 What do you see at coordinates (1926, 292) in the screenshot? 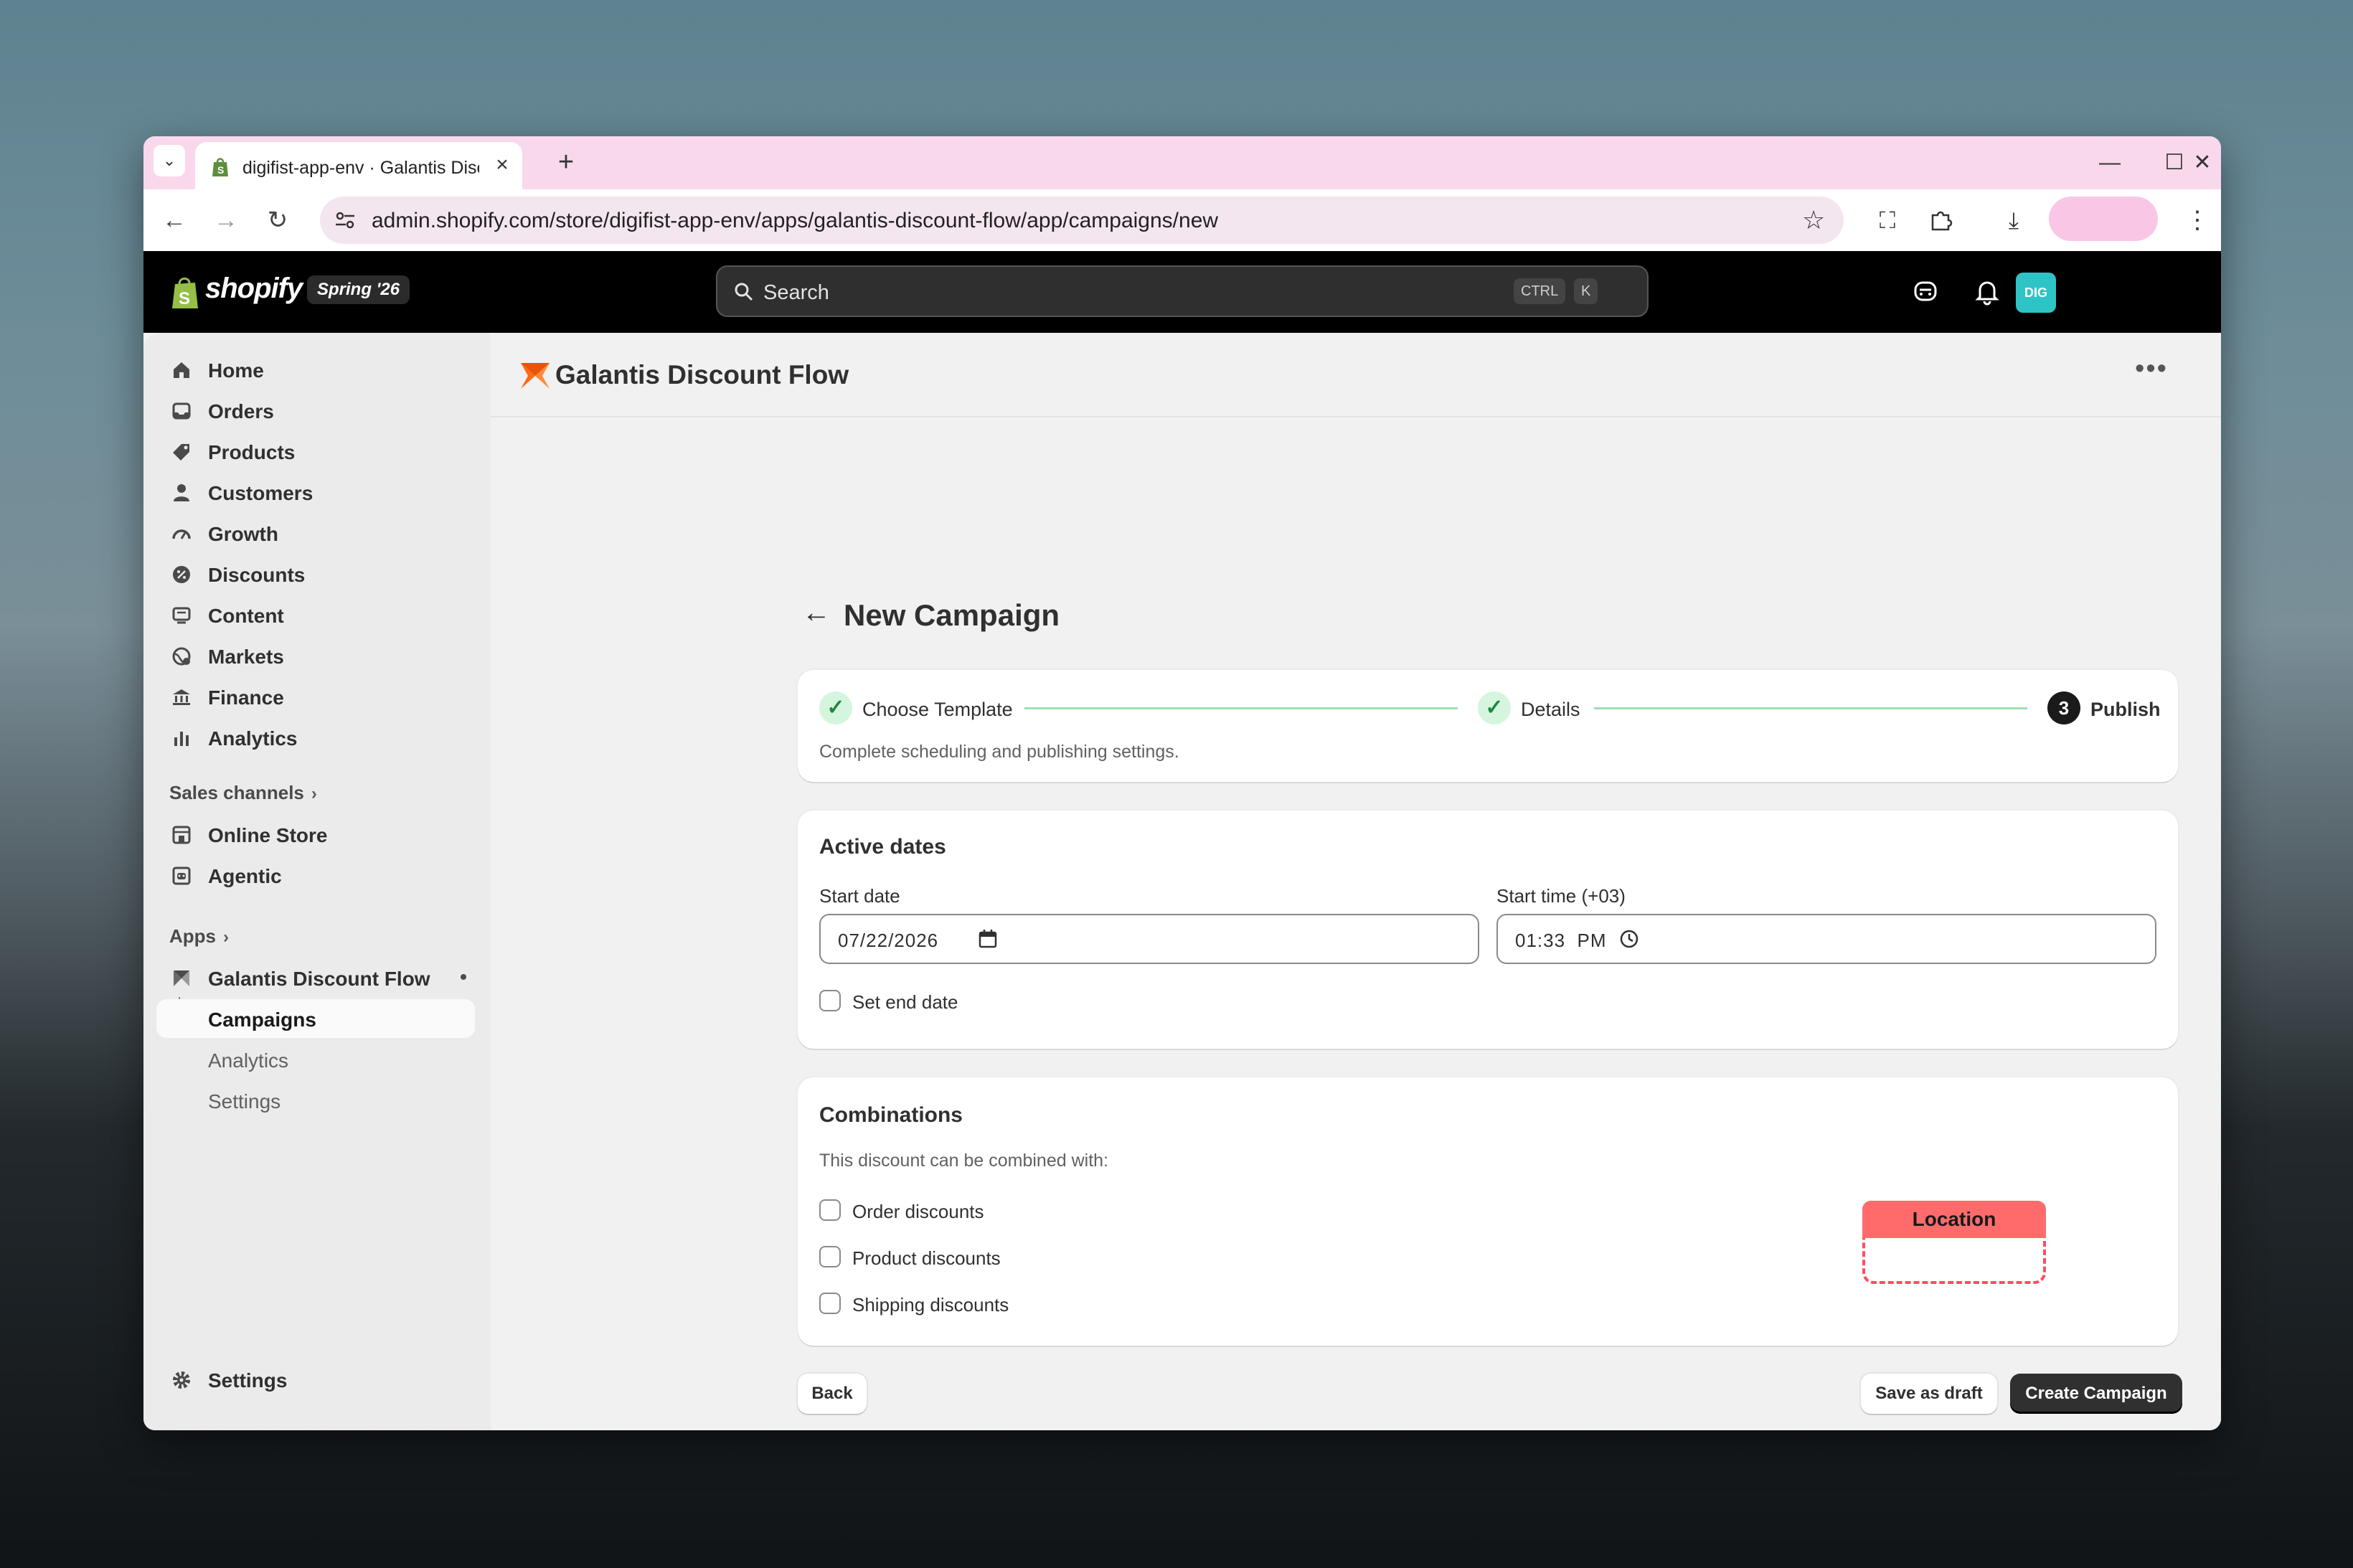
I see `sidekick-icon` at bounding box center [1926, 292].